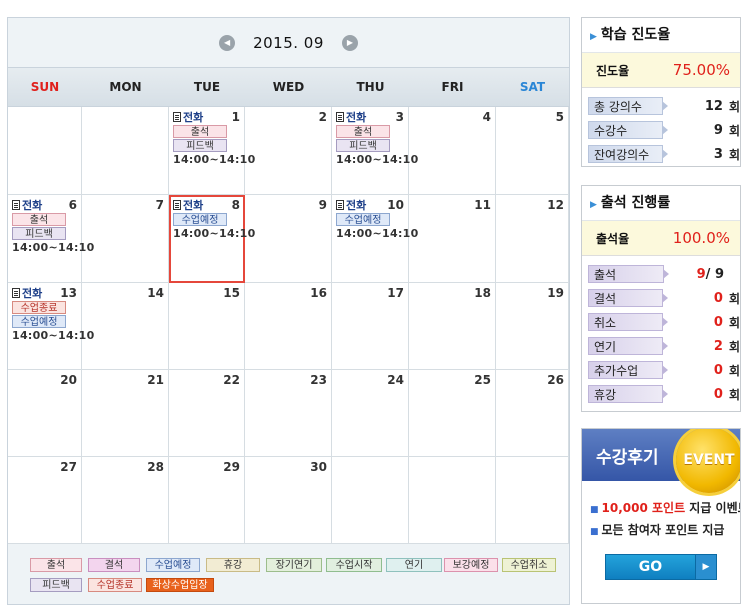 This screenshot has width=741, height=607. Describe the element at coordinates (45, 413) in the screenshot. I see `calendar-day-cell: 20` at that location.